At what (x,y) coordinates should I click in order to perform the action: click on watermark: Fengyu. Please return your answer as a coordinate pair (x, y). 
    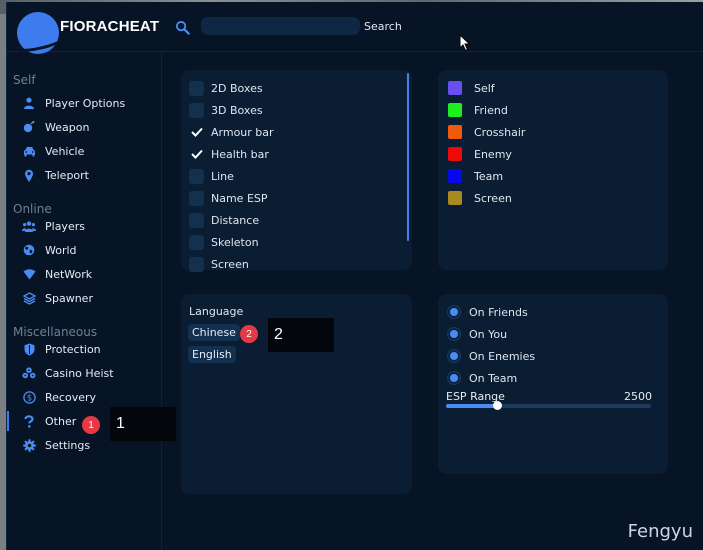
    Looking at the image, I should click on (660, 531).